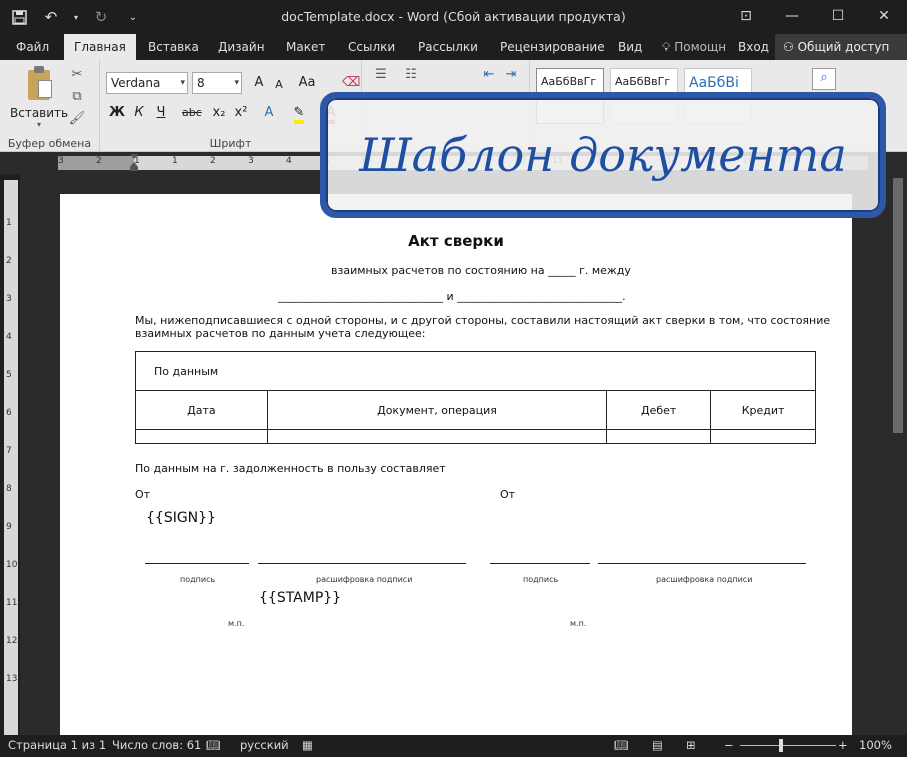 The height and width of the screenshot is (757, 907). What do you see at coordinates (9, 413) in the screenshot?
I see `vertical-ruler-number: 6` at bounding box center [9, 413].